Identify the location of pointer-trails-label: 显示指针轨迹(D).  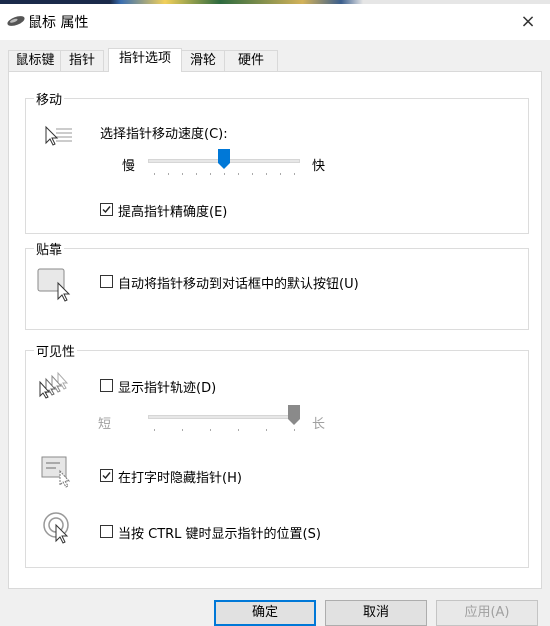
(167, 386).